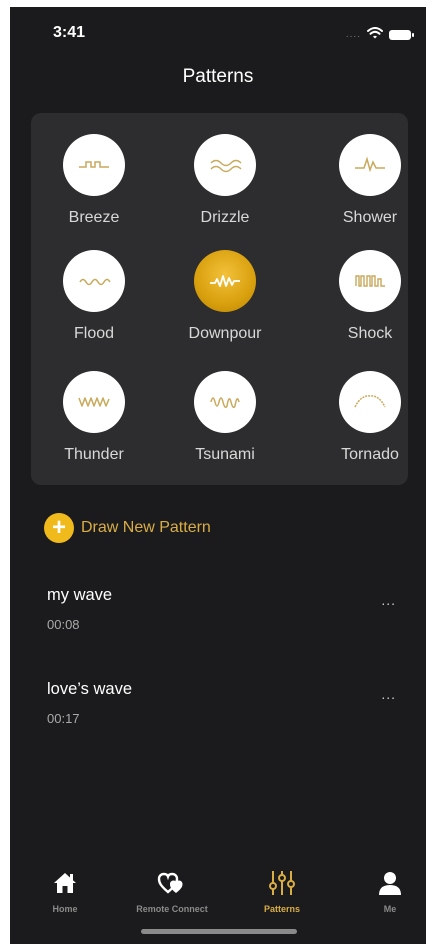  Describe the element at coordinates (172, 909) in the screenshot. I see `tab-label: Remote Connect` at that location.